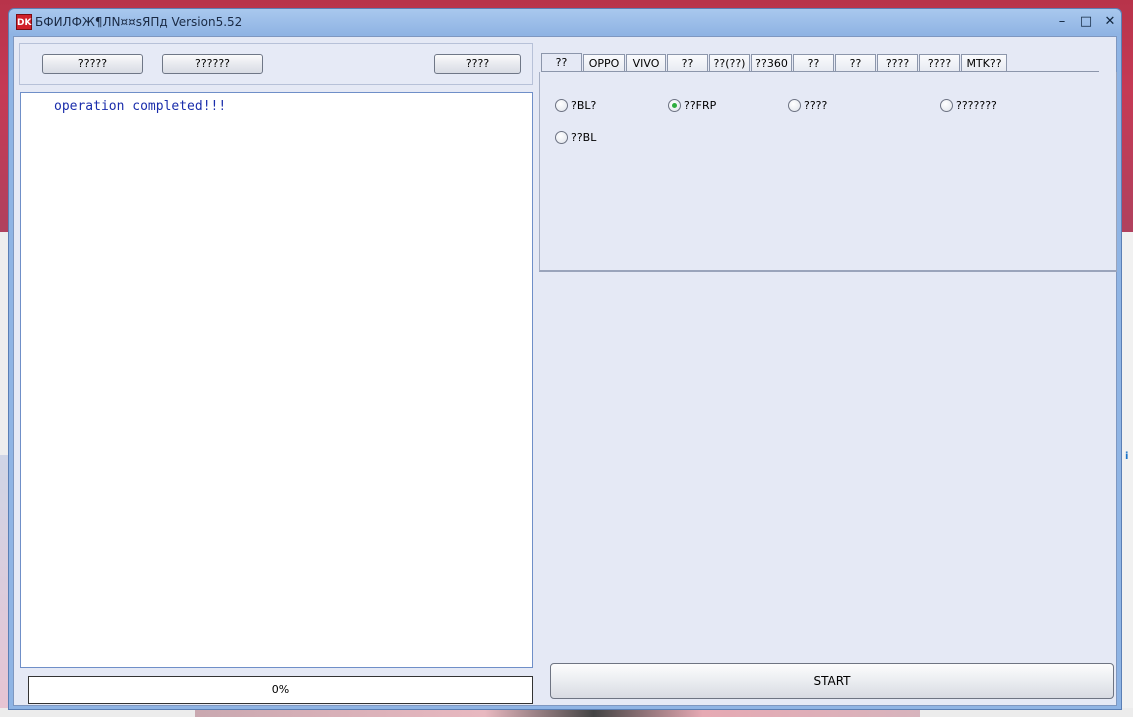  What do you see at coordinates (557, 713) in the screenshot?
I see `desktop-taskbar-strip` at bounding box center [557, 713].